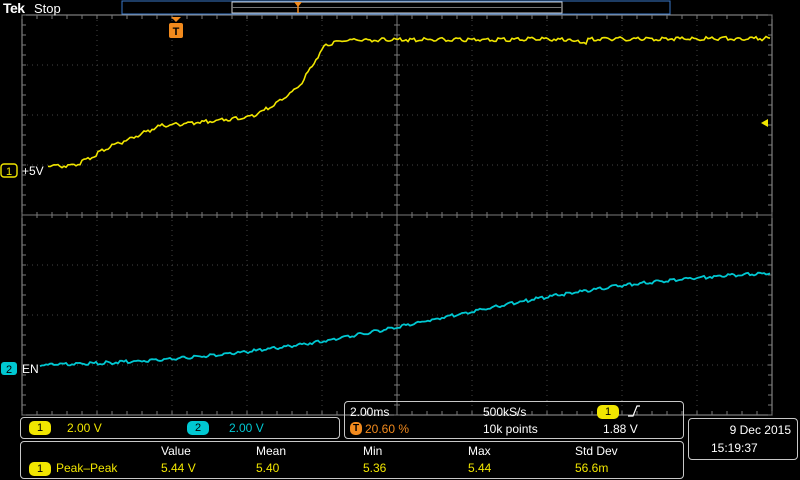 The width and height of the screenshot is (800, 480). I want to click on ch2-scale-value: 2.00 V, so click(246, 428).